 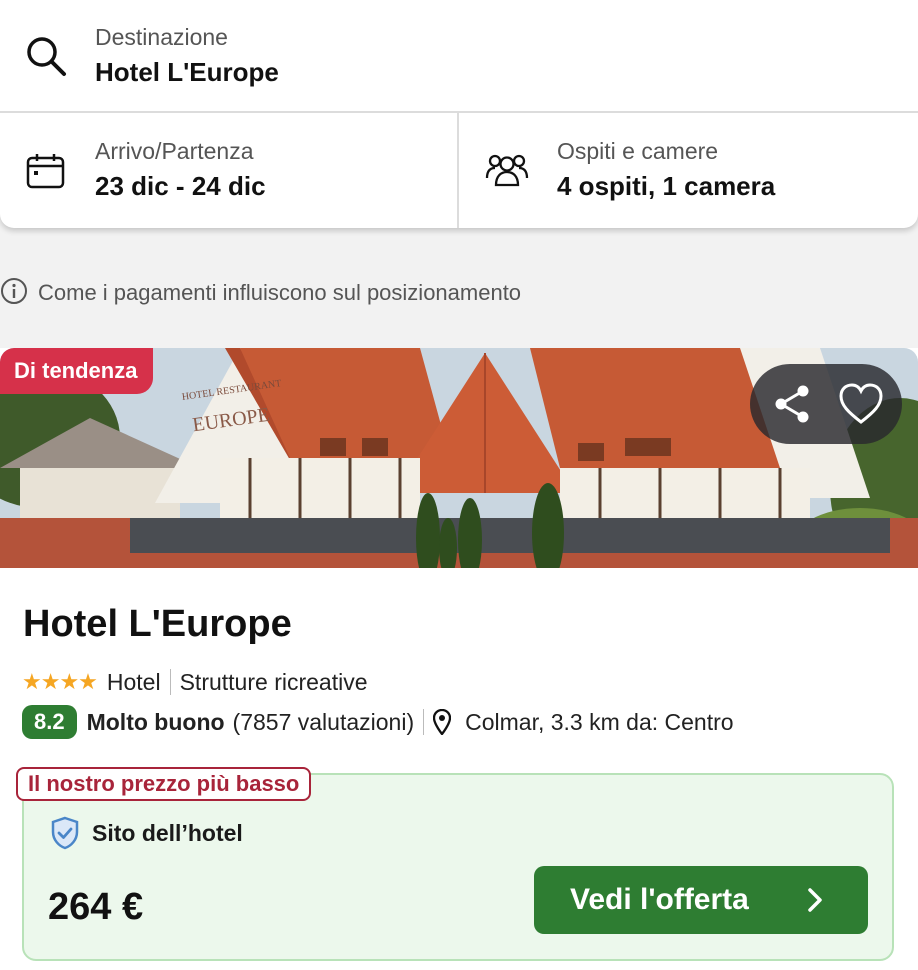 What do you see at coordinates (157, 624) in the screenshot?
I see `hotel-name: Hotel L'Europe` at bounding box center [157, 624].